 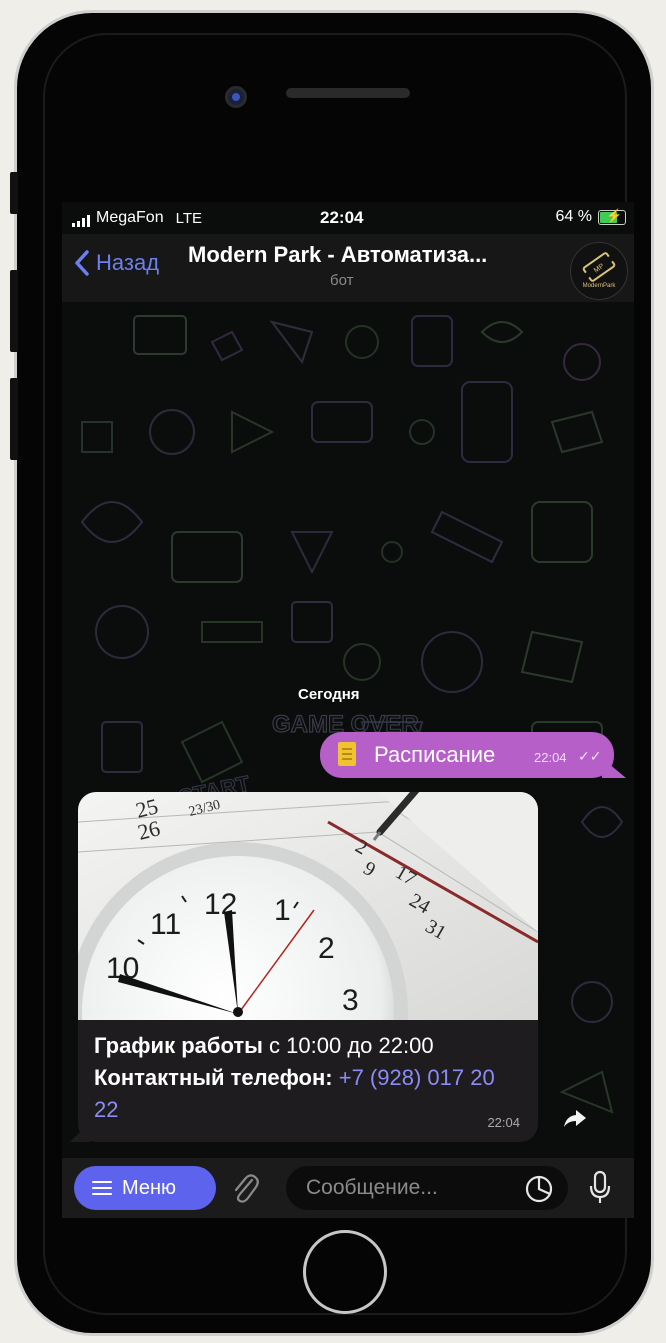 I want to click on earpiece-speaker, so click(x=348, y=93).